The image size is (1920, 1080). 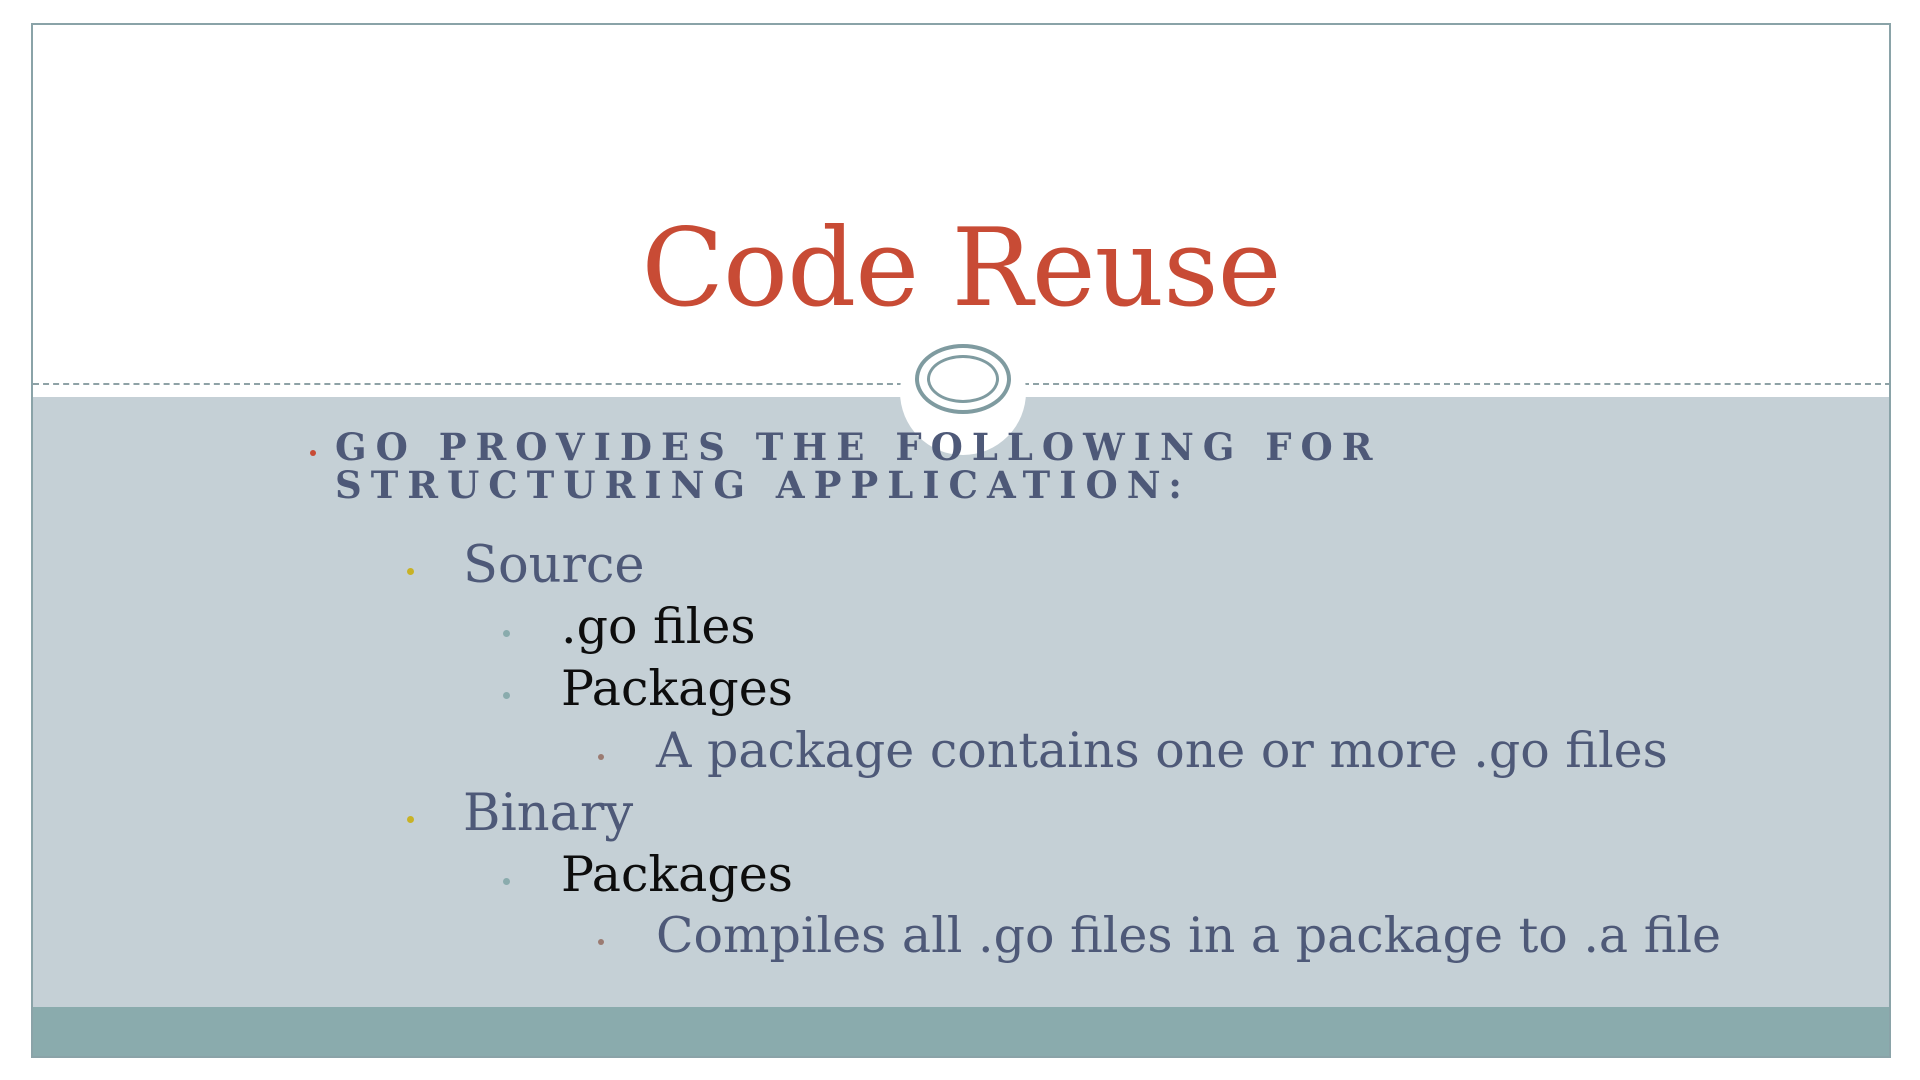 I want to click on bullet-source-packages: Packages, so click(x=677, y=688).